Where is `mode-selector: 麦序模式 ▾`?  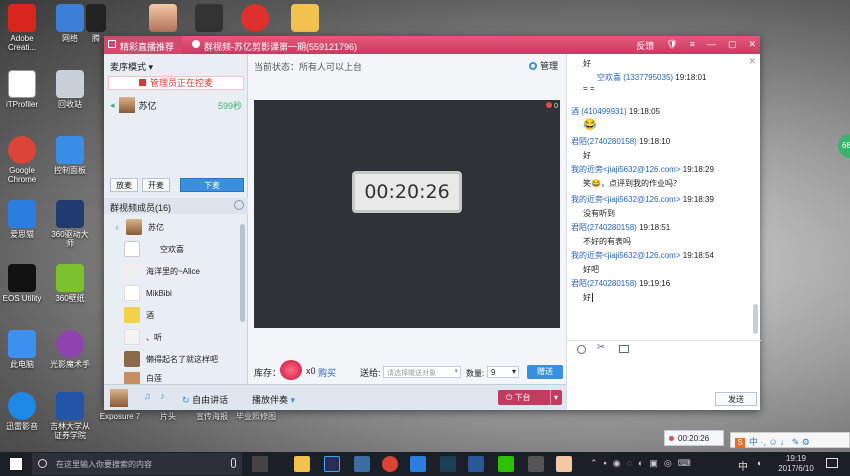
mode-selector: 麦序模式 ▾ is located at coordinates (131, 66).